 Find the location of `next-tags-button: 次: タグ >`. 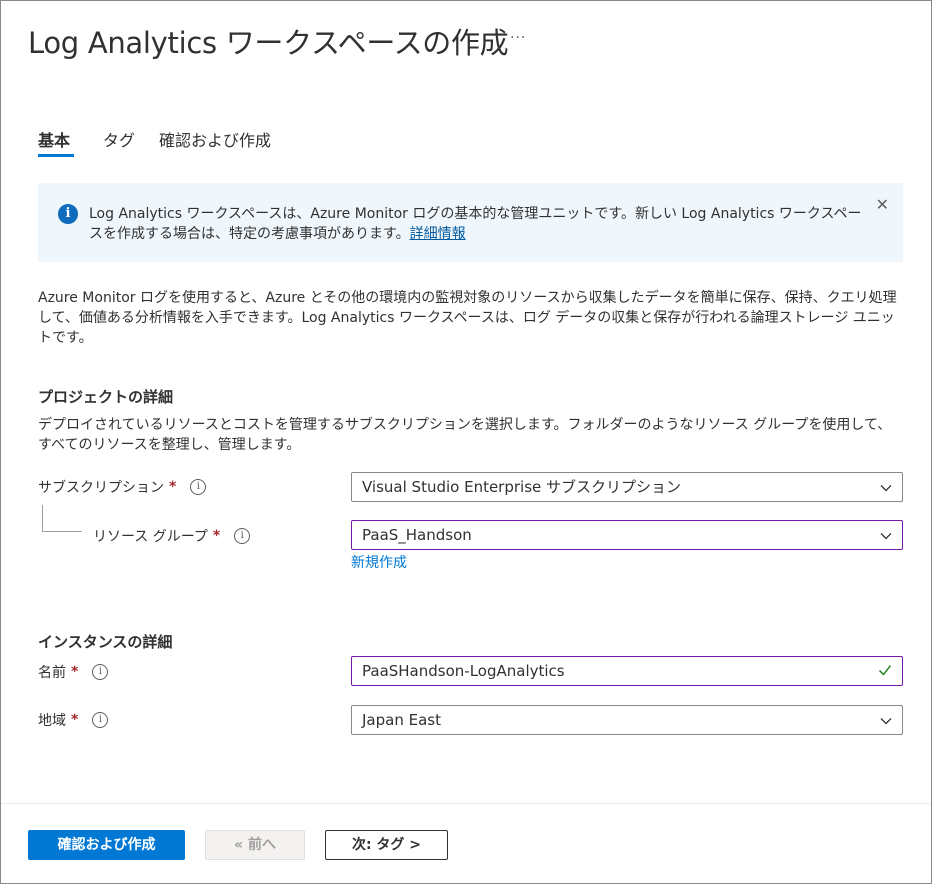

next-tags-button: 次: タグ > is located at coordinates (386, 845).